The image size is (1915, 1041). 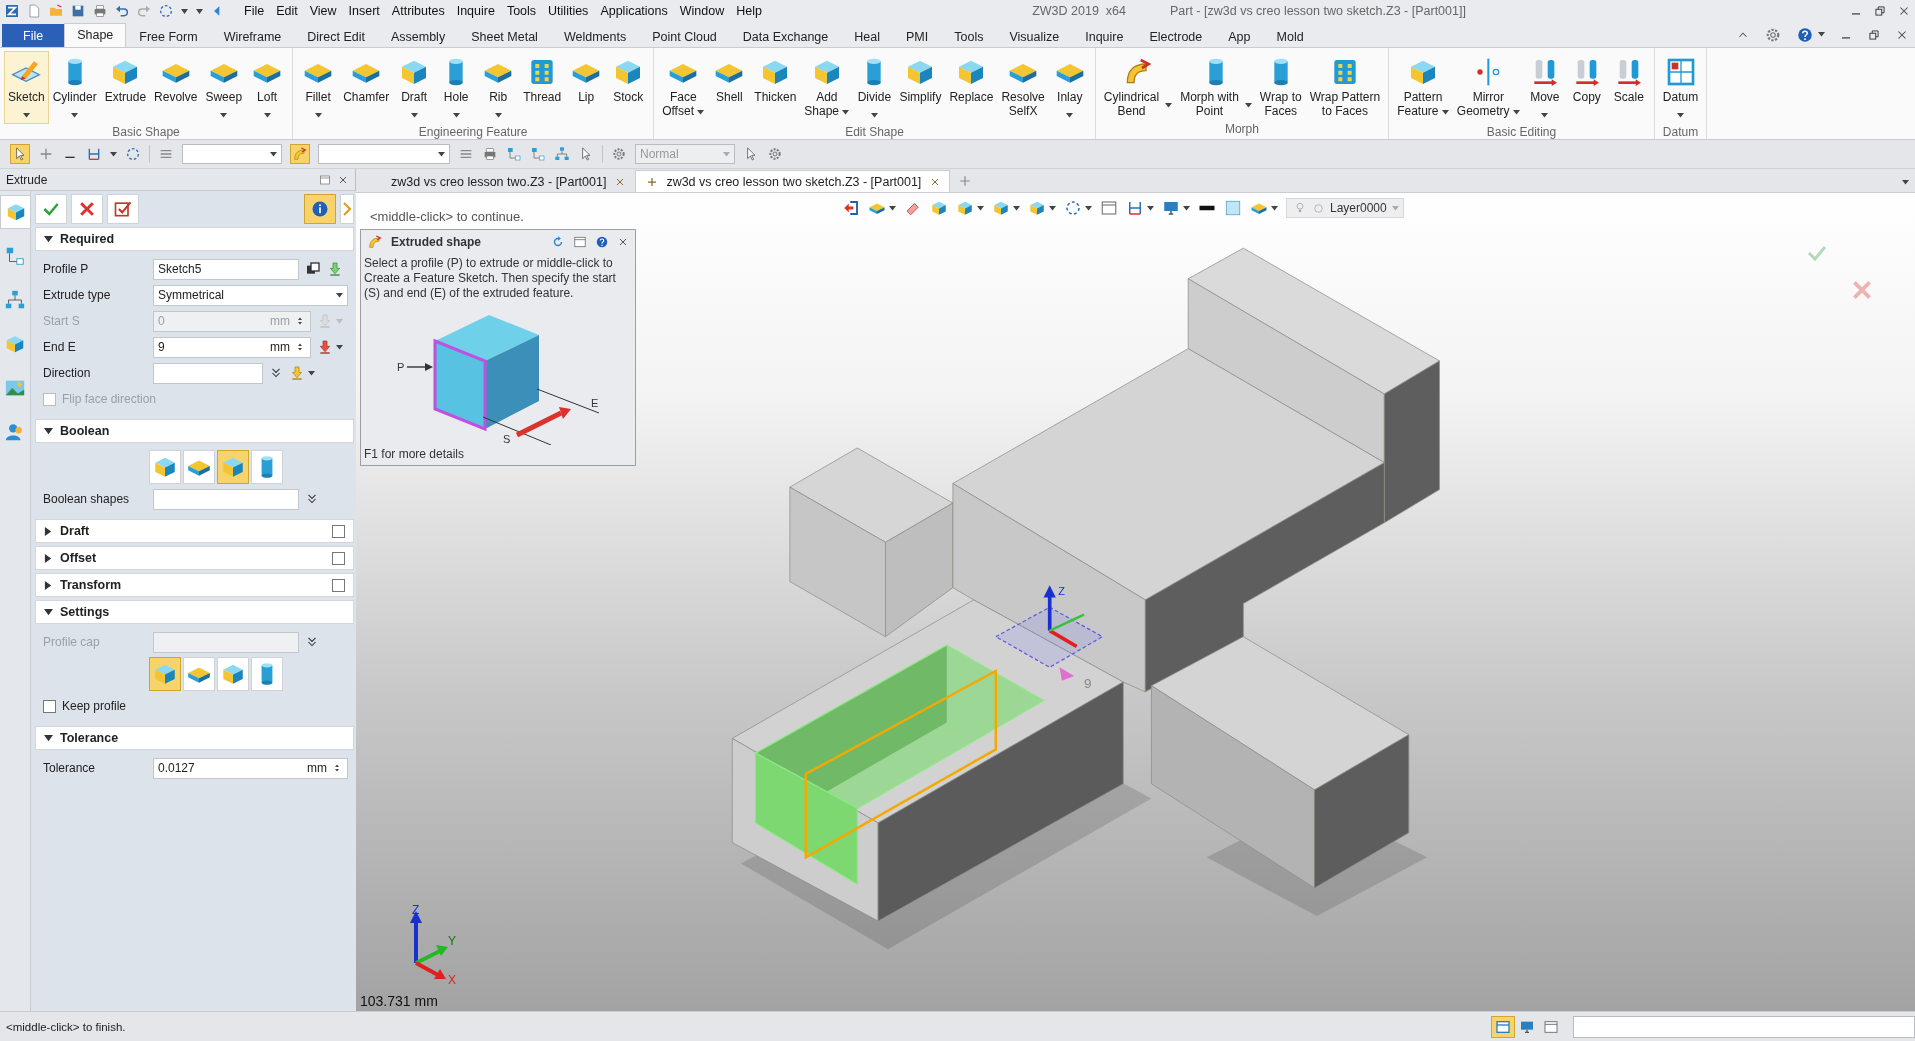 What do you see at coordinates (827, 86) in the screenshot?
I see `ribbon-button: Add Shape` at bounding box center [827, 86].